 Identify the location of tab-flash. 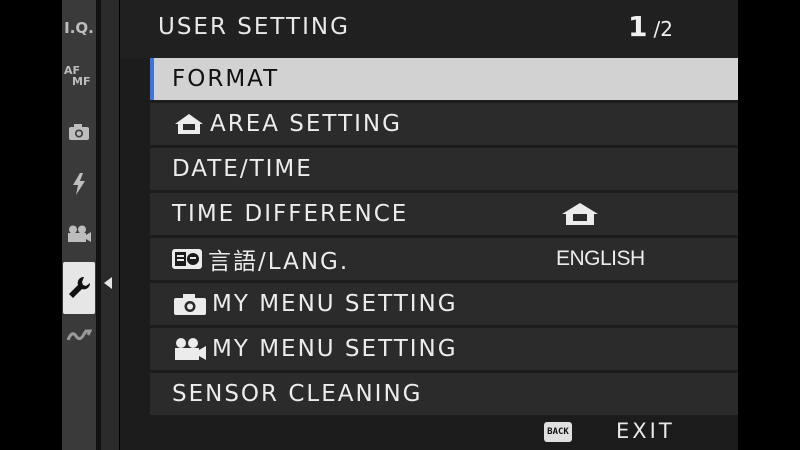
(79, 184).